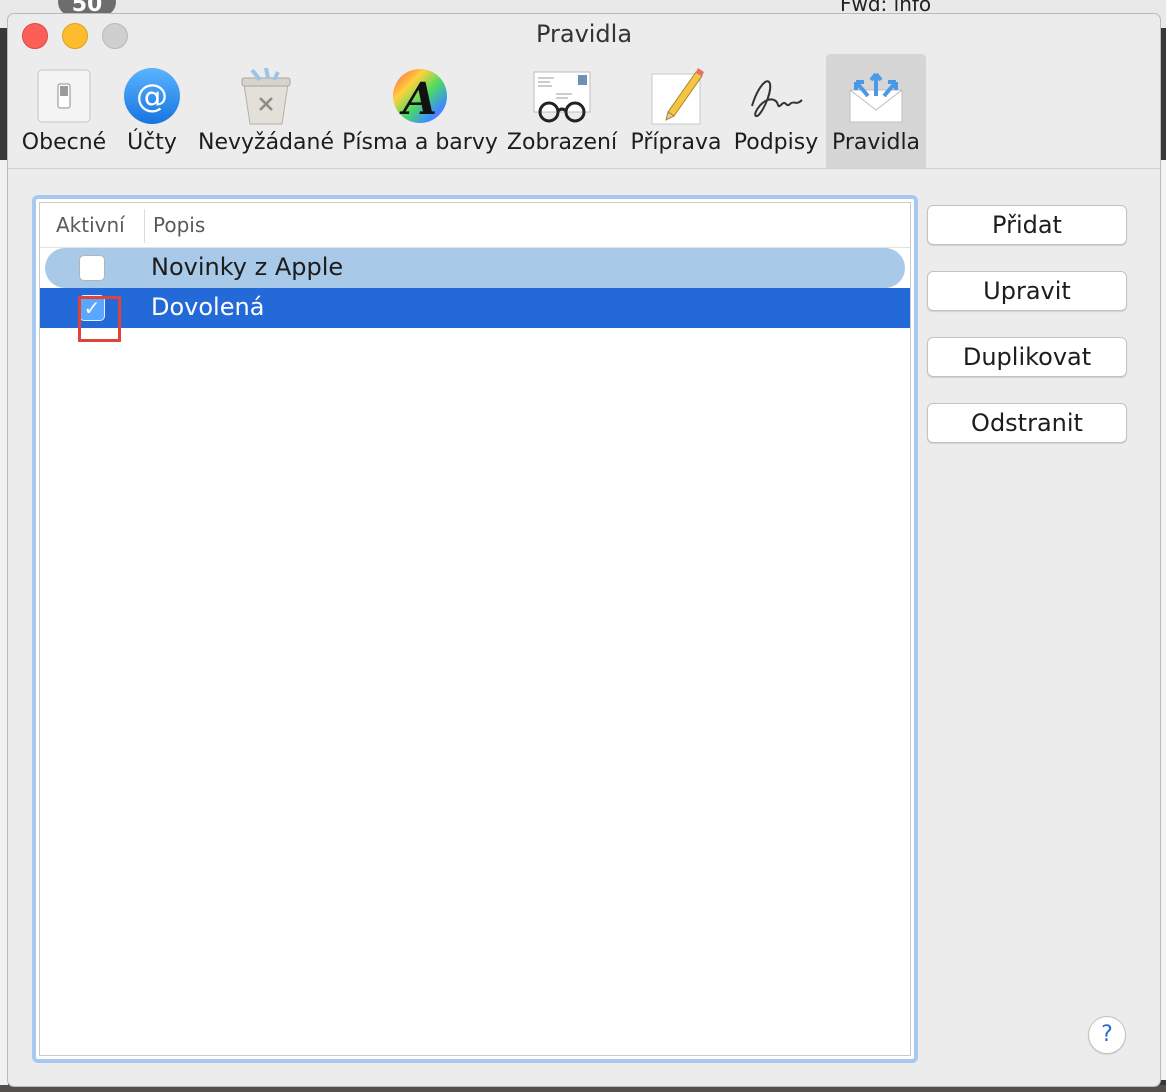 This screenshot has width=1166, height=1092. I want to click on tab-viewing: Zobrazení, so click(562, 111).